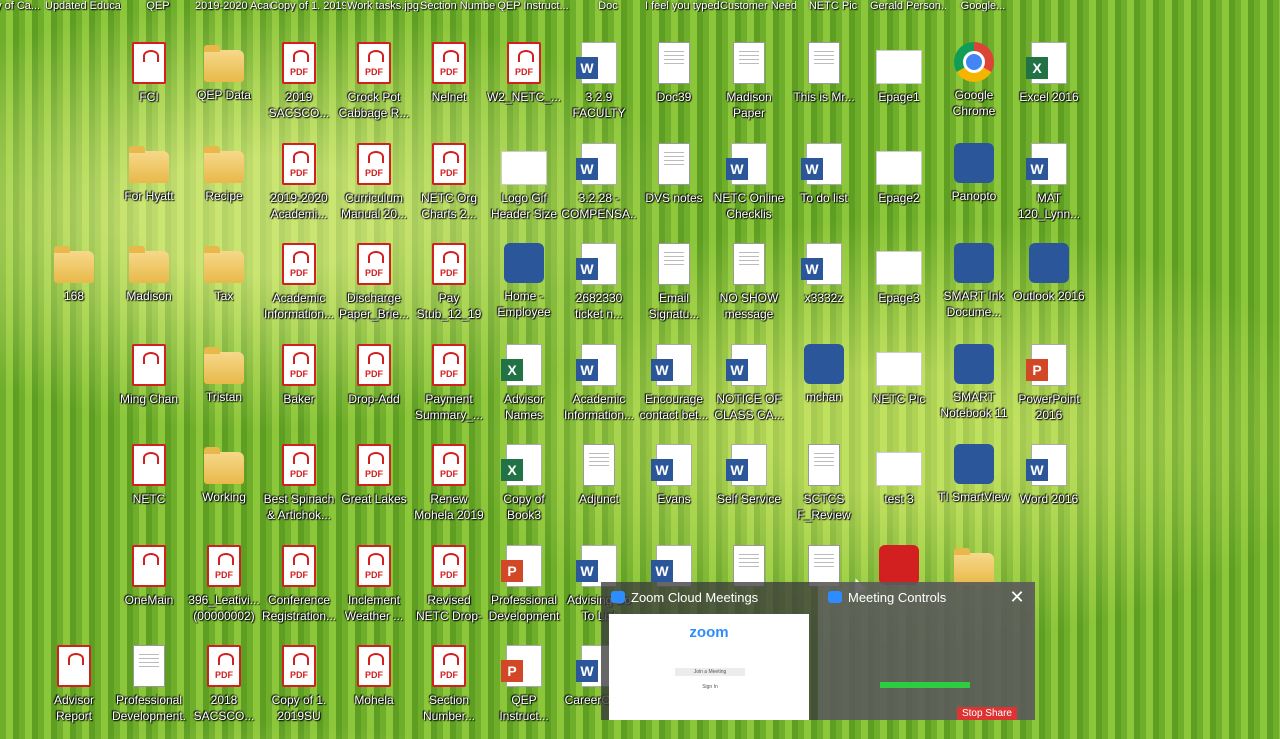 The image size is (1280, 739). I want to click on top-row-label: NETC Pic, so click(833, 6).